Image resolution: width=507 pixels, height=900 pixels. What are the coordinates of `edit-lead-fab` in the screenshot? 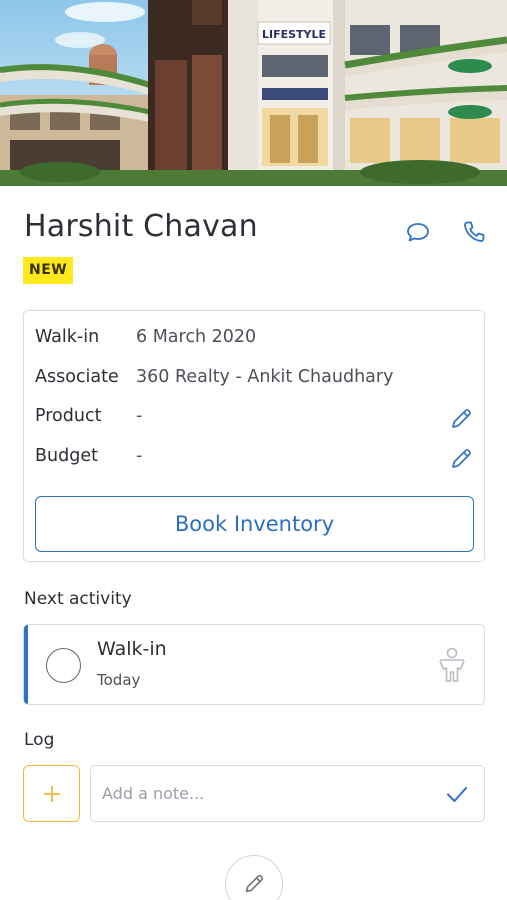 It's located at (254, 877).